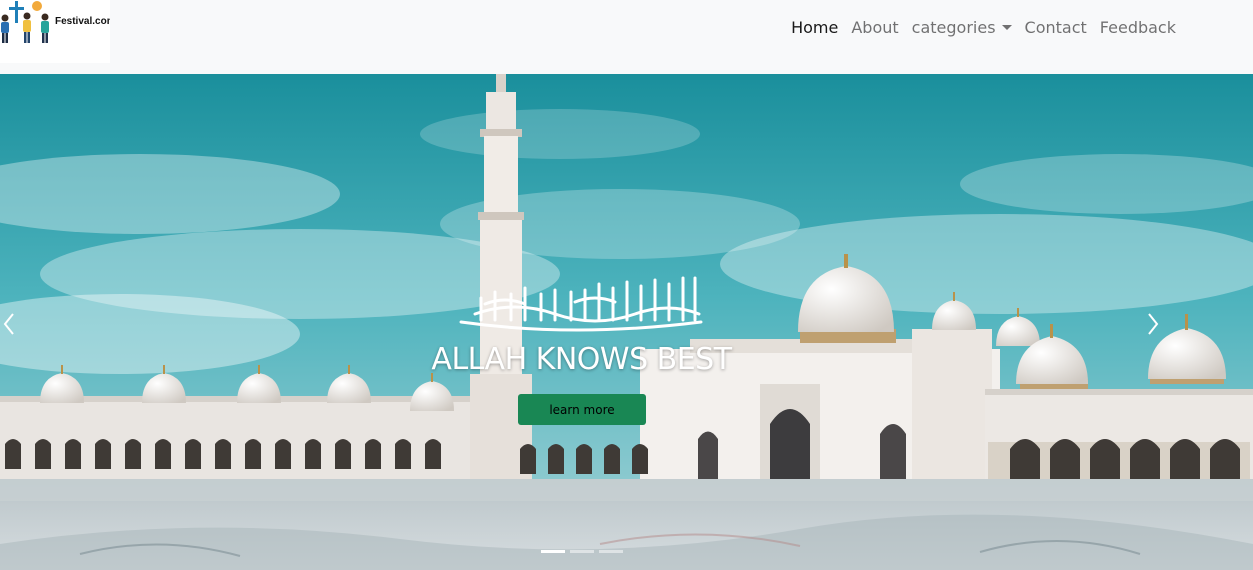 Image resolution: width=1253 pixels, height=570 pixels. What do you see at coordinates (1138, 27) in the screenshot?
I see `nav-feedback: Feedback` at bounding box center [1138, 27].